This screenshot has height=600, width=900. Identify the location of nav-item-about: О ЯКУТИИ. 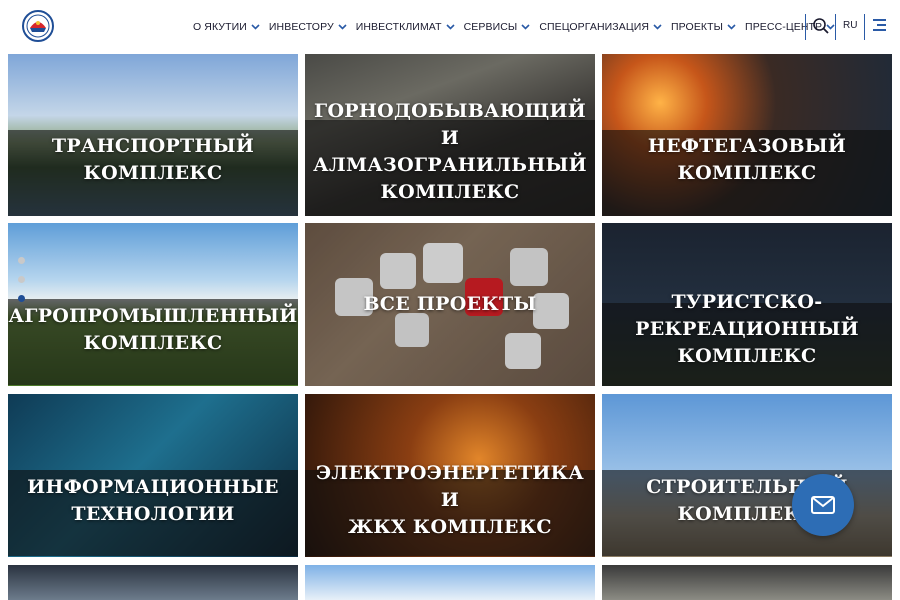
(226, 27).